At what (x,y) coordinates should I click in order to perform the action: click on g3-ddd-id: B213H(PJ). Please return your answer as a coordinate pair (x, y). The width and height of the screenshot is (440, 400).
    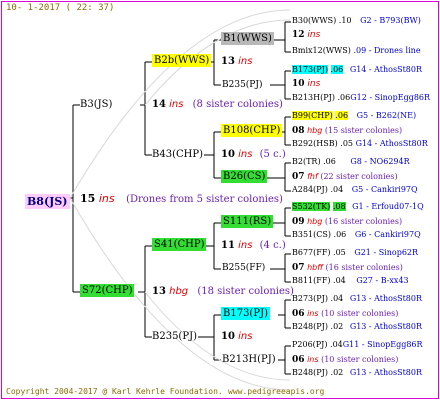
    Looking at the image, I should click on (249, 360).